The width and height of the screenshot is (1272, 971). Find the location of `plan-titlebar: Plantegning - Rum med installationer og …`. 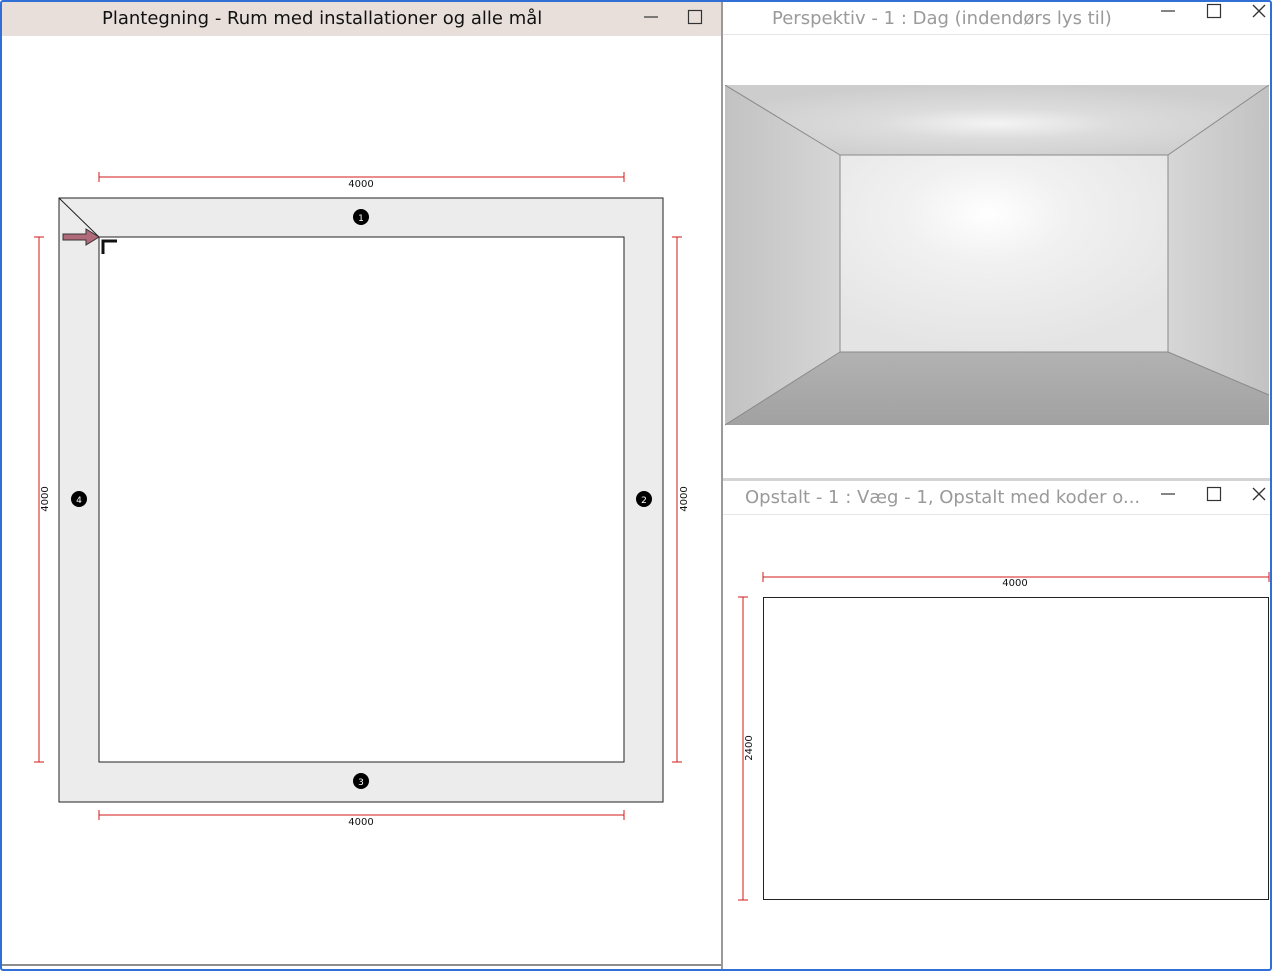

plan-titlebar: Plantegning - Rum med installationer og … is located at coordinates (361, 19).